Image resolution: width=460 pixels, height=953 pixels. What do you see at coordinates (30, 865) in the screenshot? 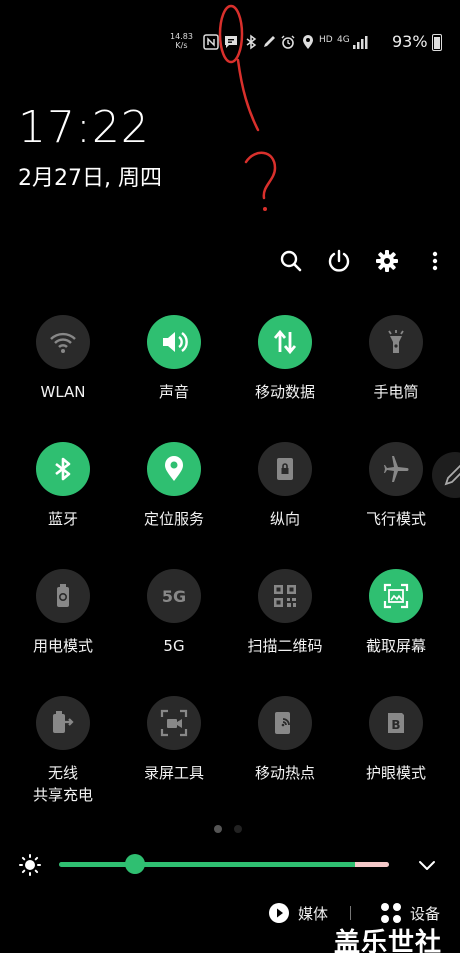
I see `brightness-icon` at bounding box center [30, 865].